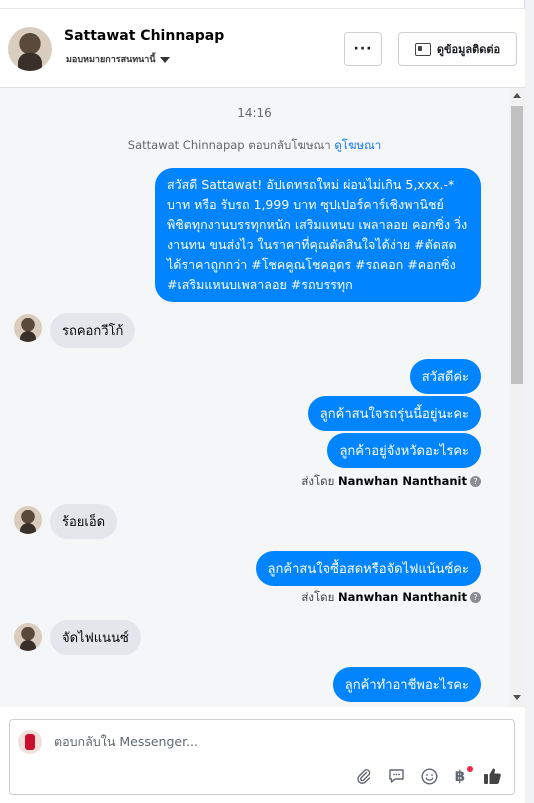 This screenshot has width=534, height=803. What do you see at coordinates (144, 36) in the screenshot?
I see `contact-name: Sattawat Chinnapap` at bounding box center [144, 36].